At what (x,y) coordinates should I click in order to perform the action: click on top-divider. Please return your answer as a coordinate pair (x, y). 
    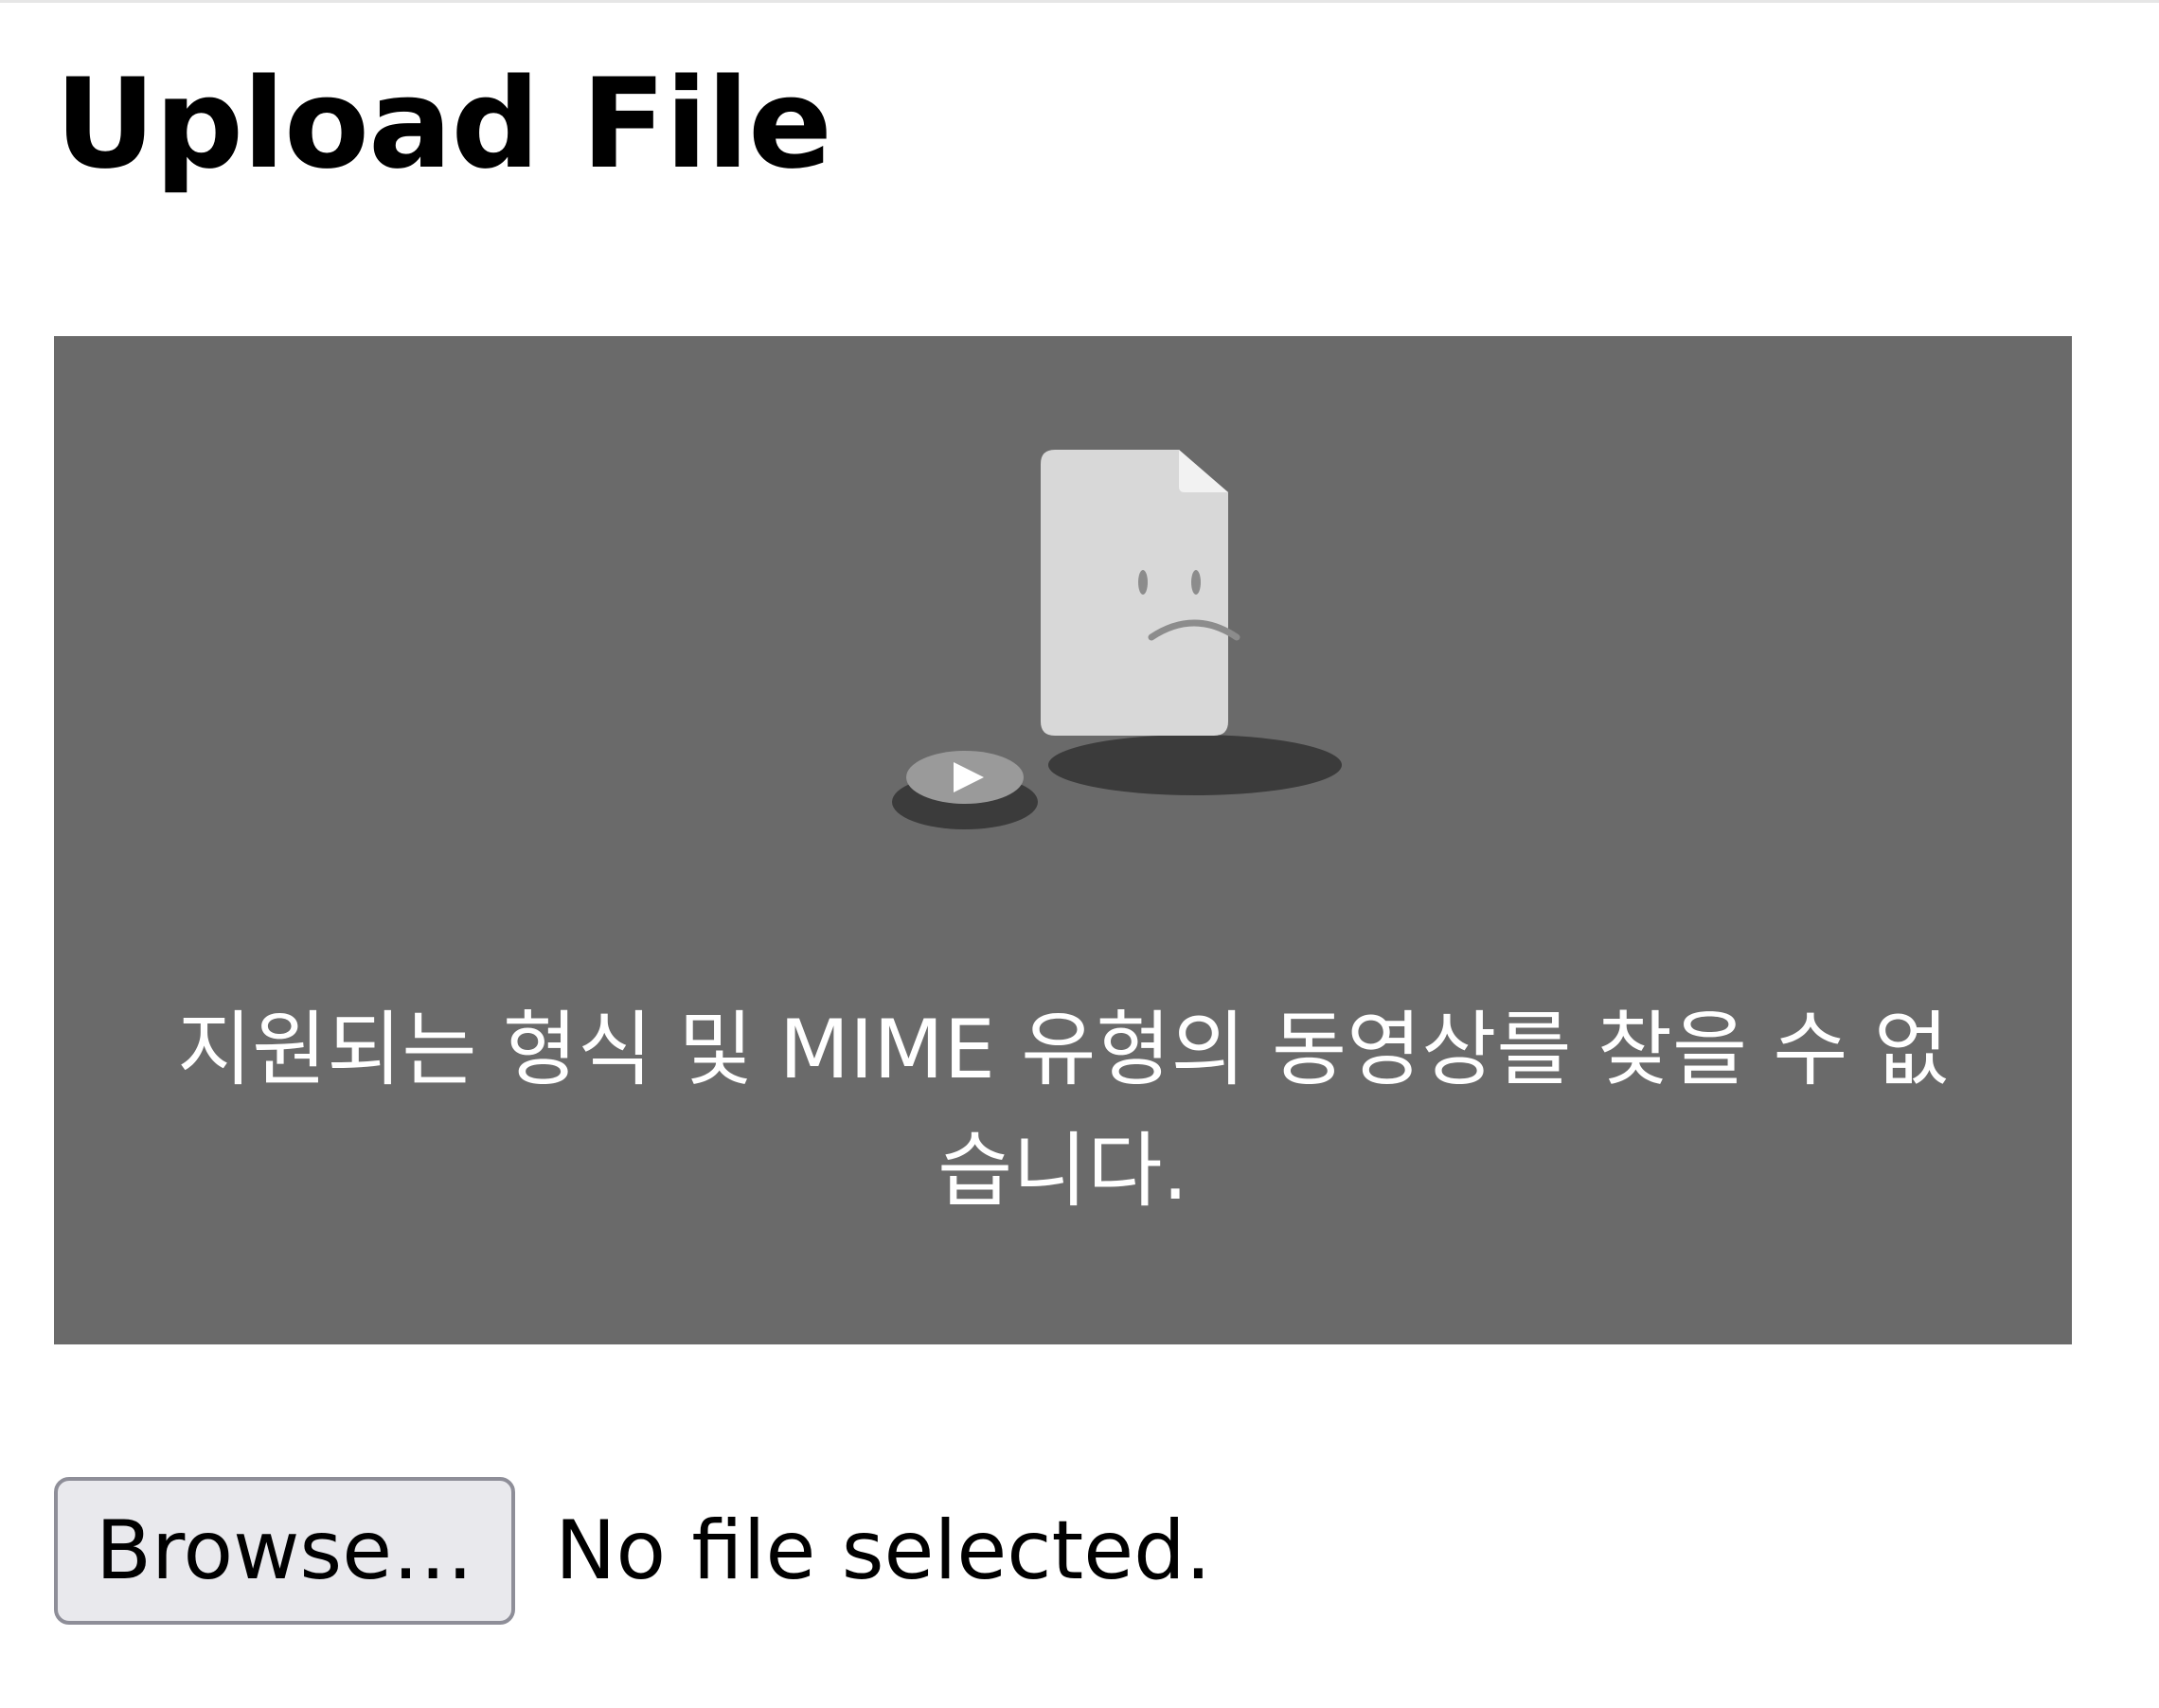
    Looking at the image, I should click on (1079, 1).